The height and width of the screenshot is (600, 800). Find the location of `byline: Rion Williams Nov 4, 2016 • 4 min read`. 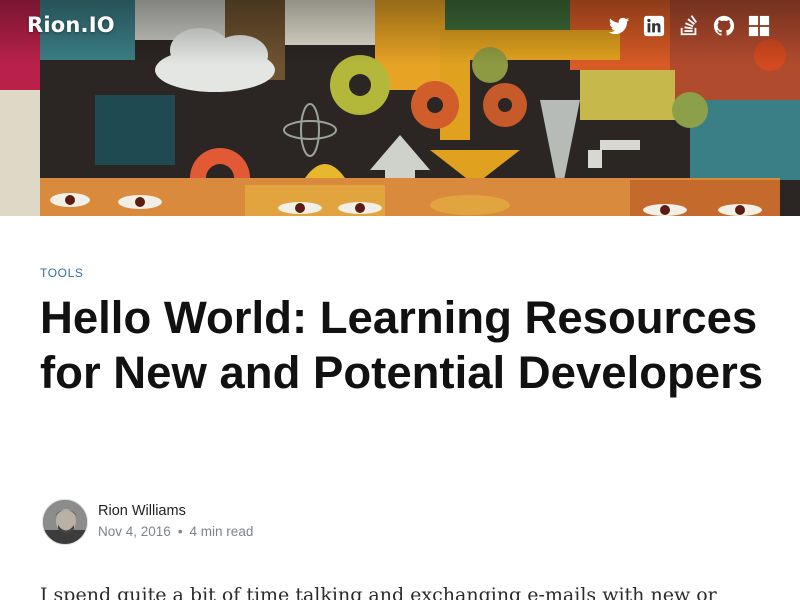

byline: Rion Williams Nov 4, 2016 • 4 min read is located at coordinates (292, 524).